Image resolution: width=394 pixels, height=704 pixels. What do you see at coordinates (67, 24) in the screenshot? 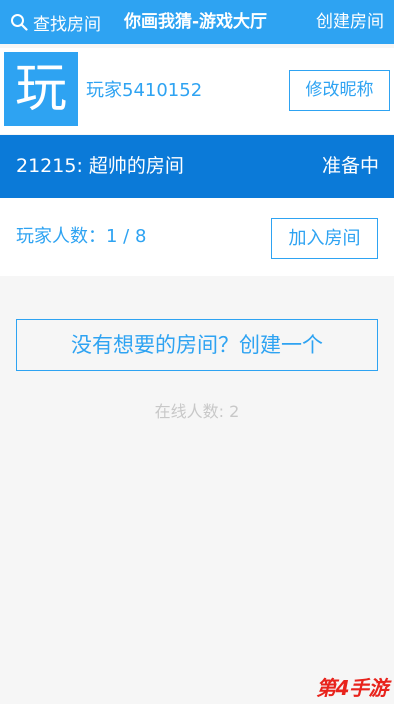
I see `find-room-label: 查找房间` at bounding box center [67, 24].